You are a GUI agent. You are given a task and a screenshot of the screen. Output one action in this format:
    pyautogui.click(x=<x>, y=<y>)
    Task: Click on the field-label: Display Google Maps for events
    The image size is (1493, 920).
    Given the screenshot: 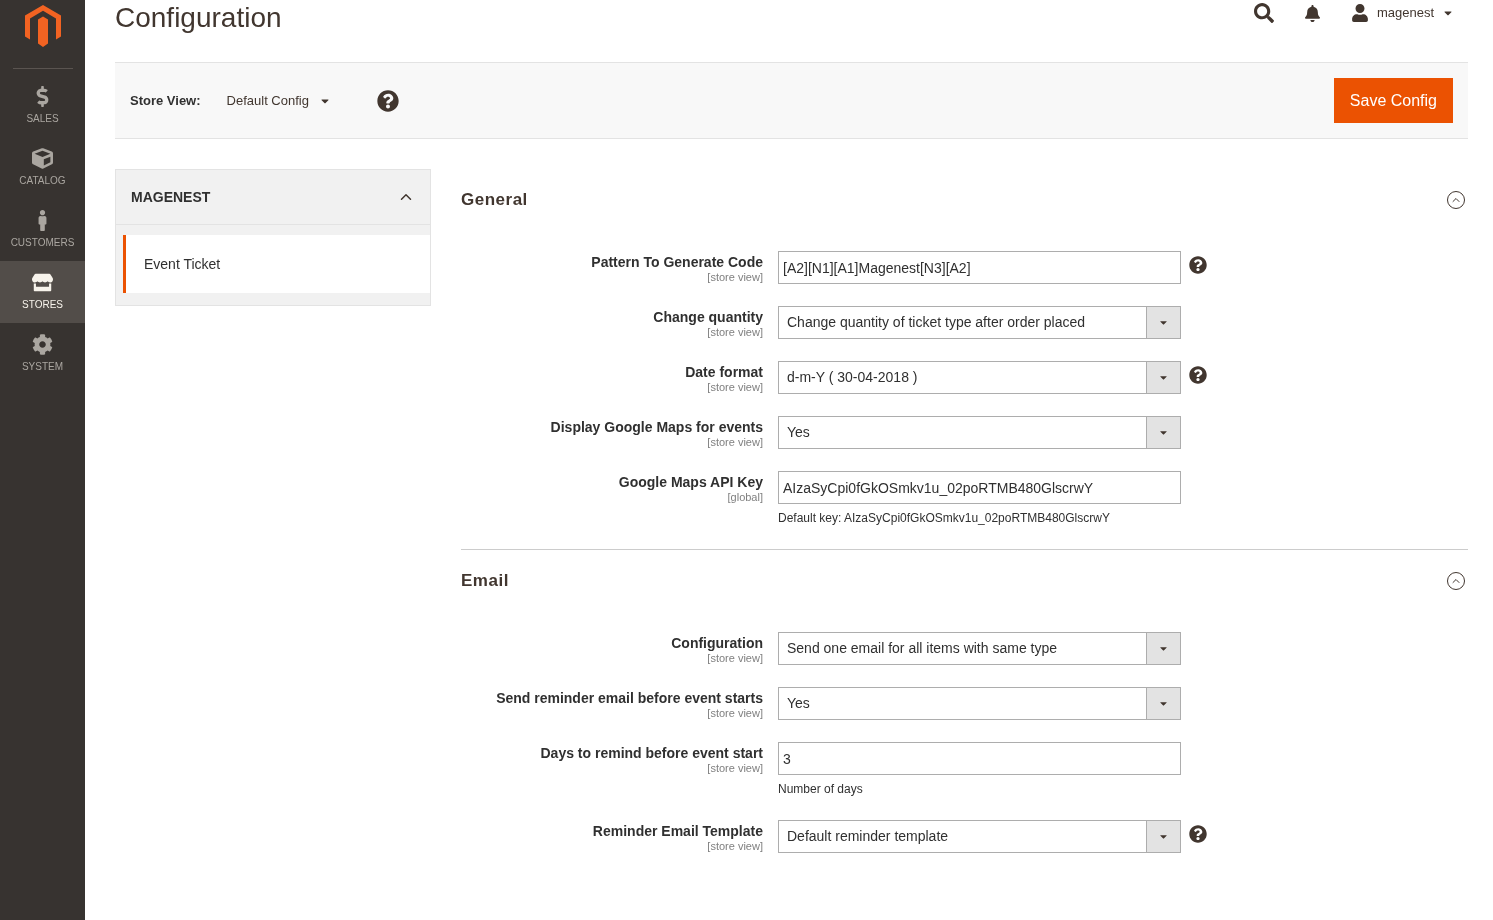 What is the action you would take?
    pyautogui.click(x=656, y=427)
    